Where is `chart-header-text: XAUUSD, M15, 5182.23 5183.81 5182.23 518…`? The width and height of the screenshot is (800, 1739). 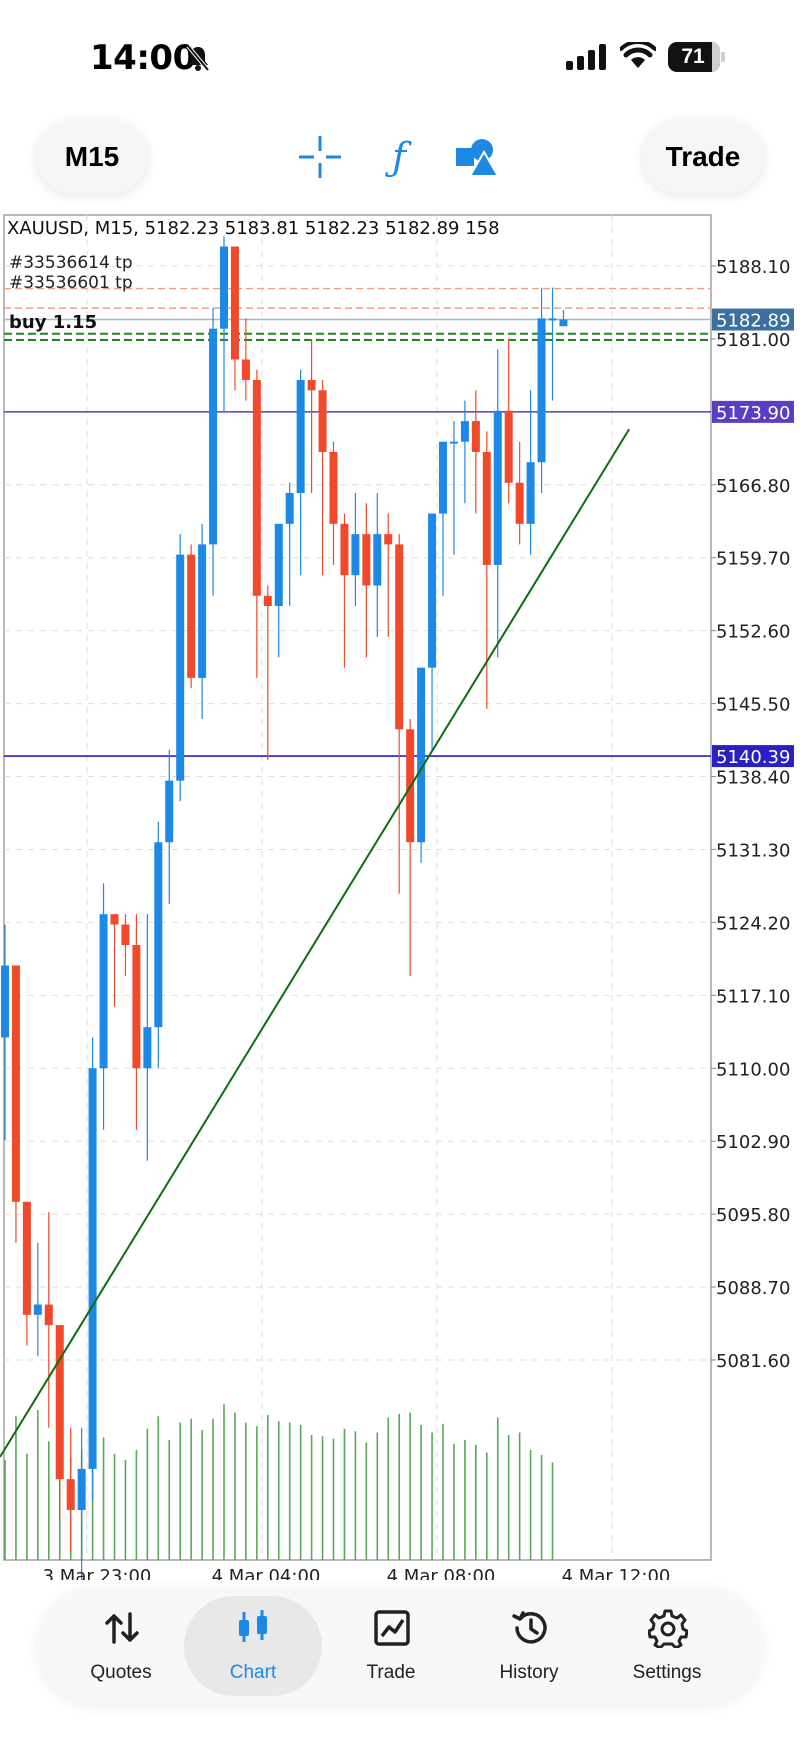
chart-header-text: XAUUSD, M15, 5182.23 5183.81 5182.23 518… is located at coordinates (253, 228).